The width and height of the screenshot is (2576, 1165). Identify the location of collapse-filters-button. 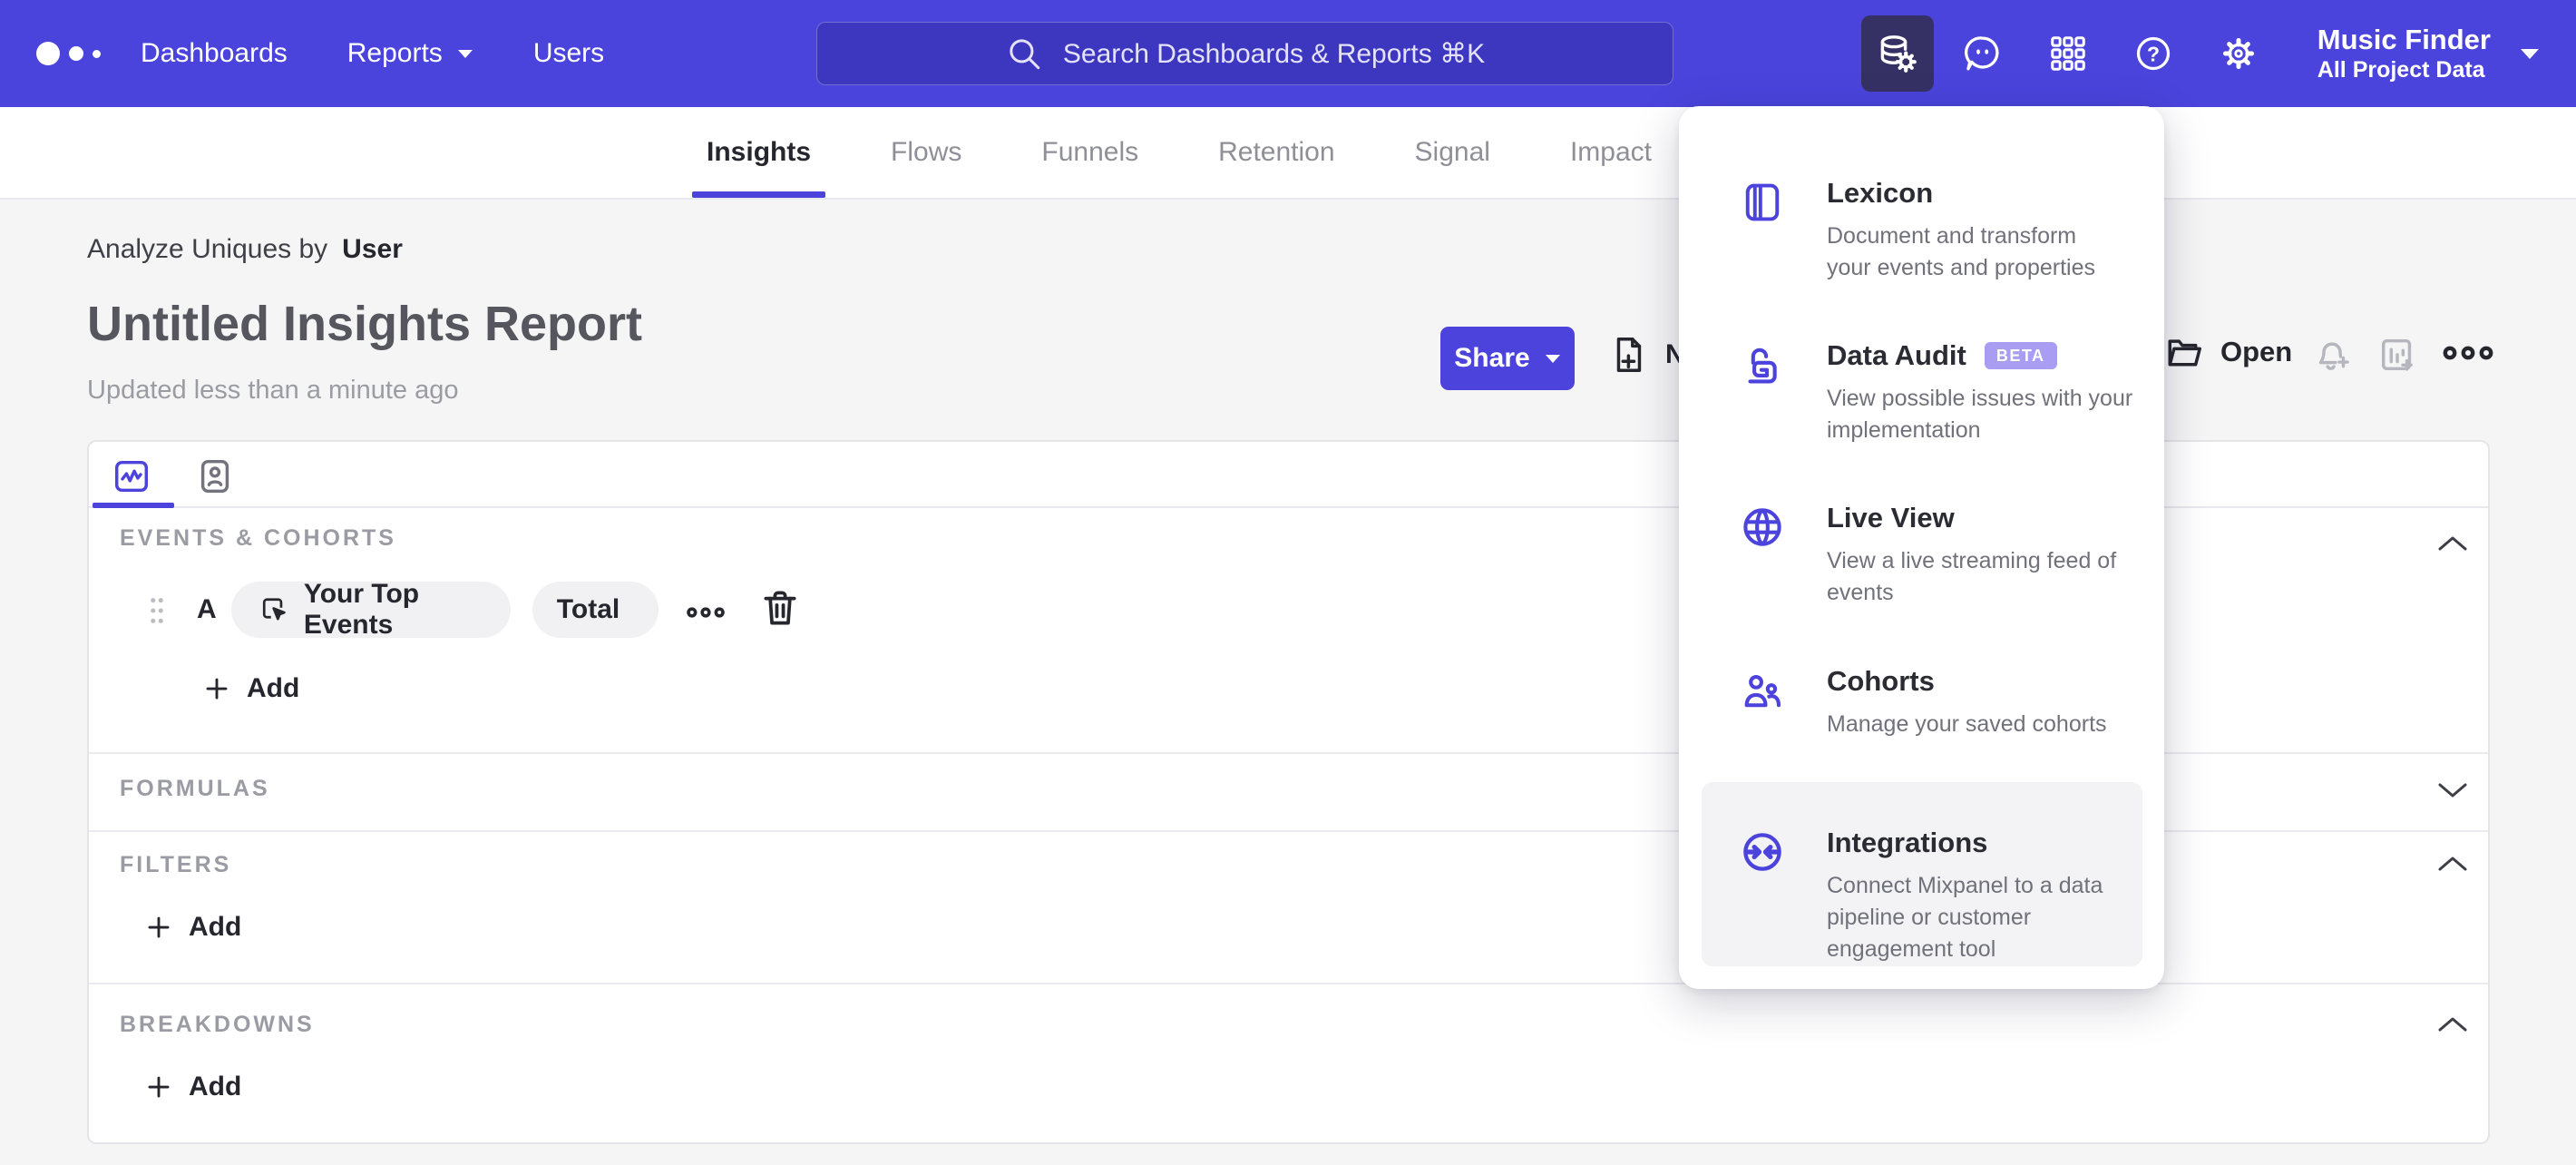
(2453, 864).